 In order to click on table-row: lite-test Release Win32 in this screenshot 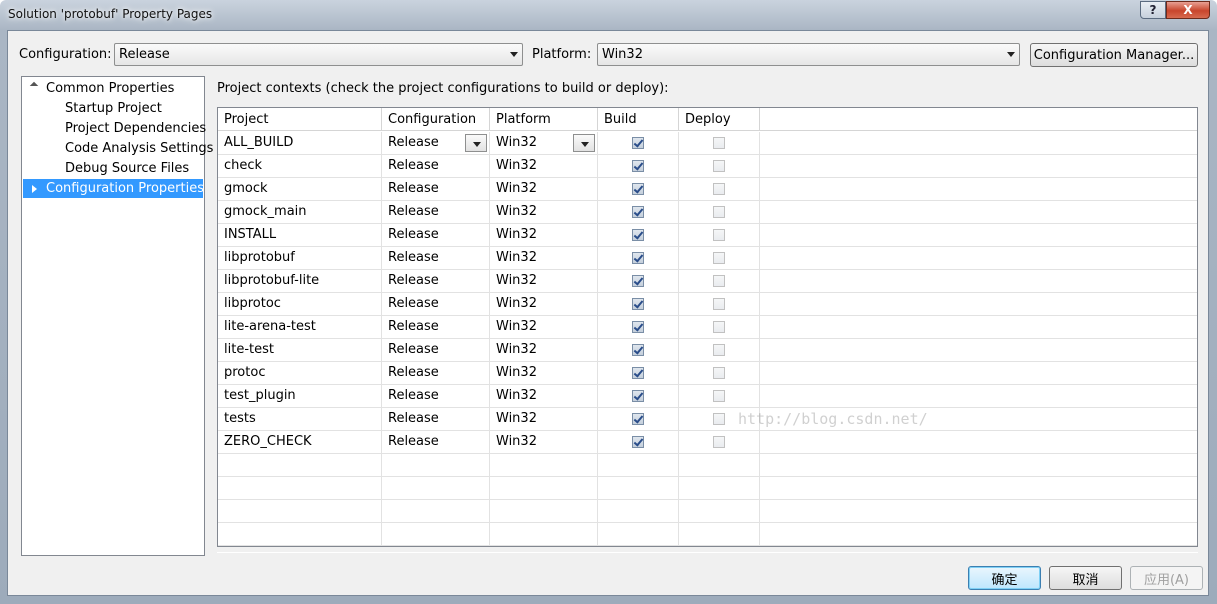, I will do `click(707, 350)`.